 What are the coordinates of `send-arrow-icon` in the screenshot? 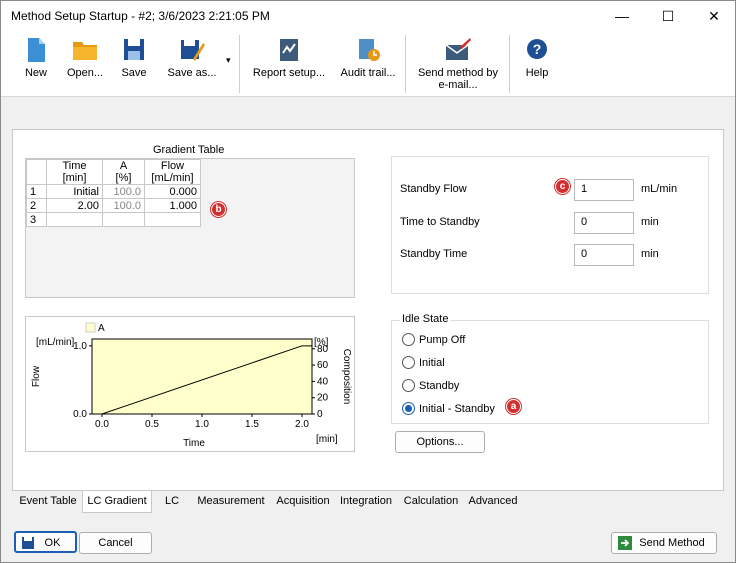 It's located at (625, 543).